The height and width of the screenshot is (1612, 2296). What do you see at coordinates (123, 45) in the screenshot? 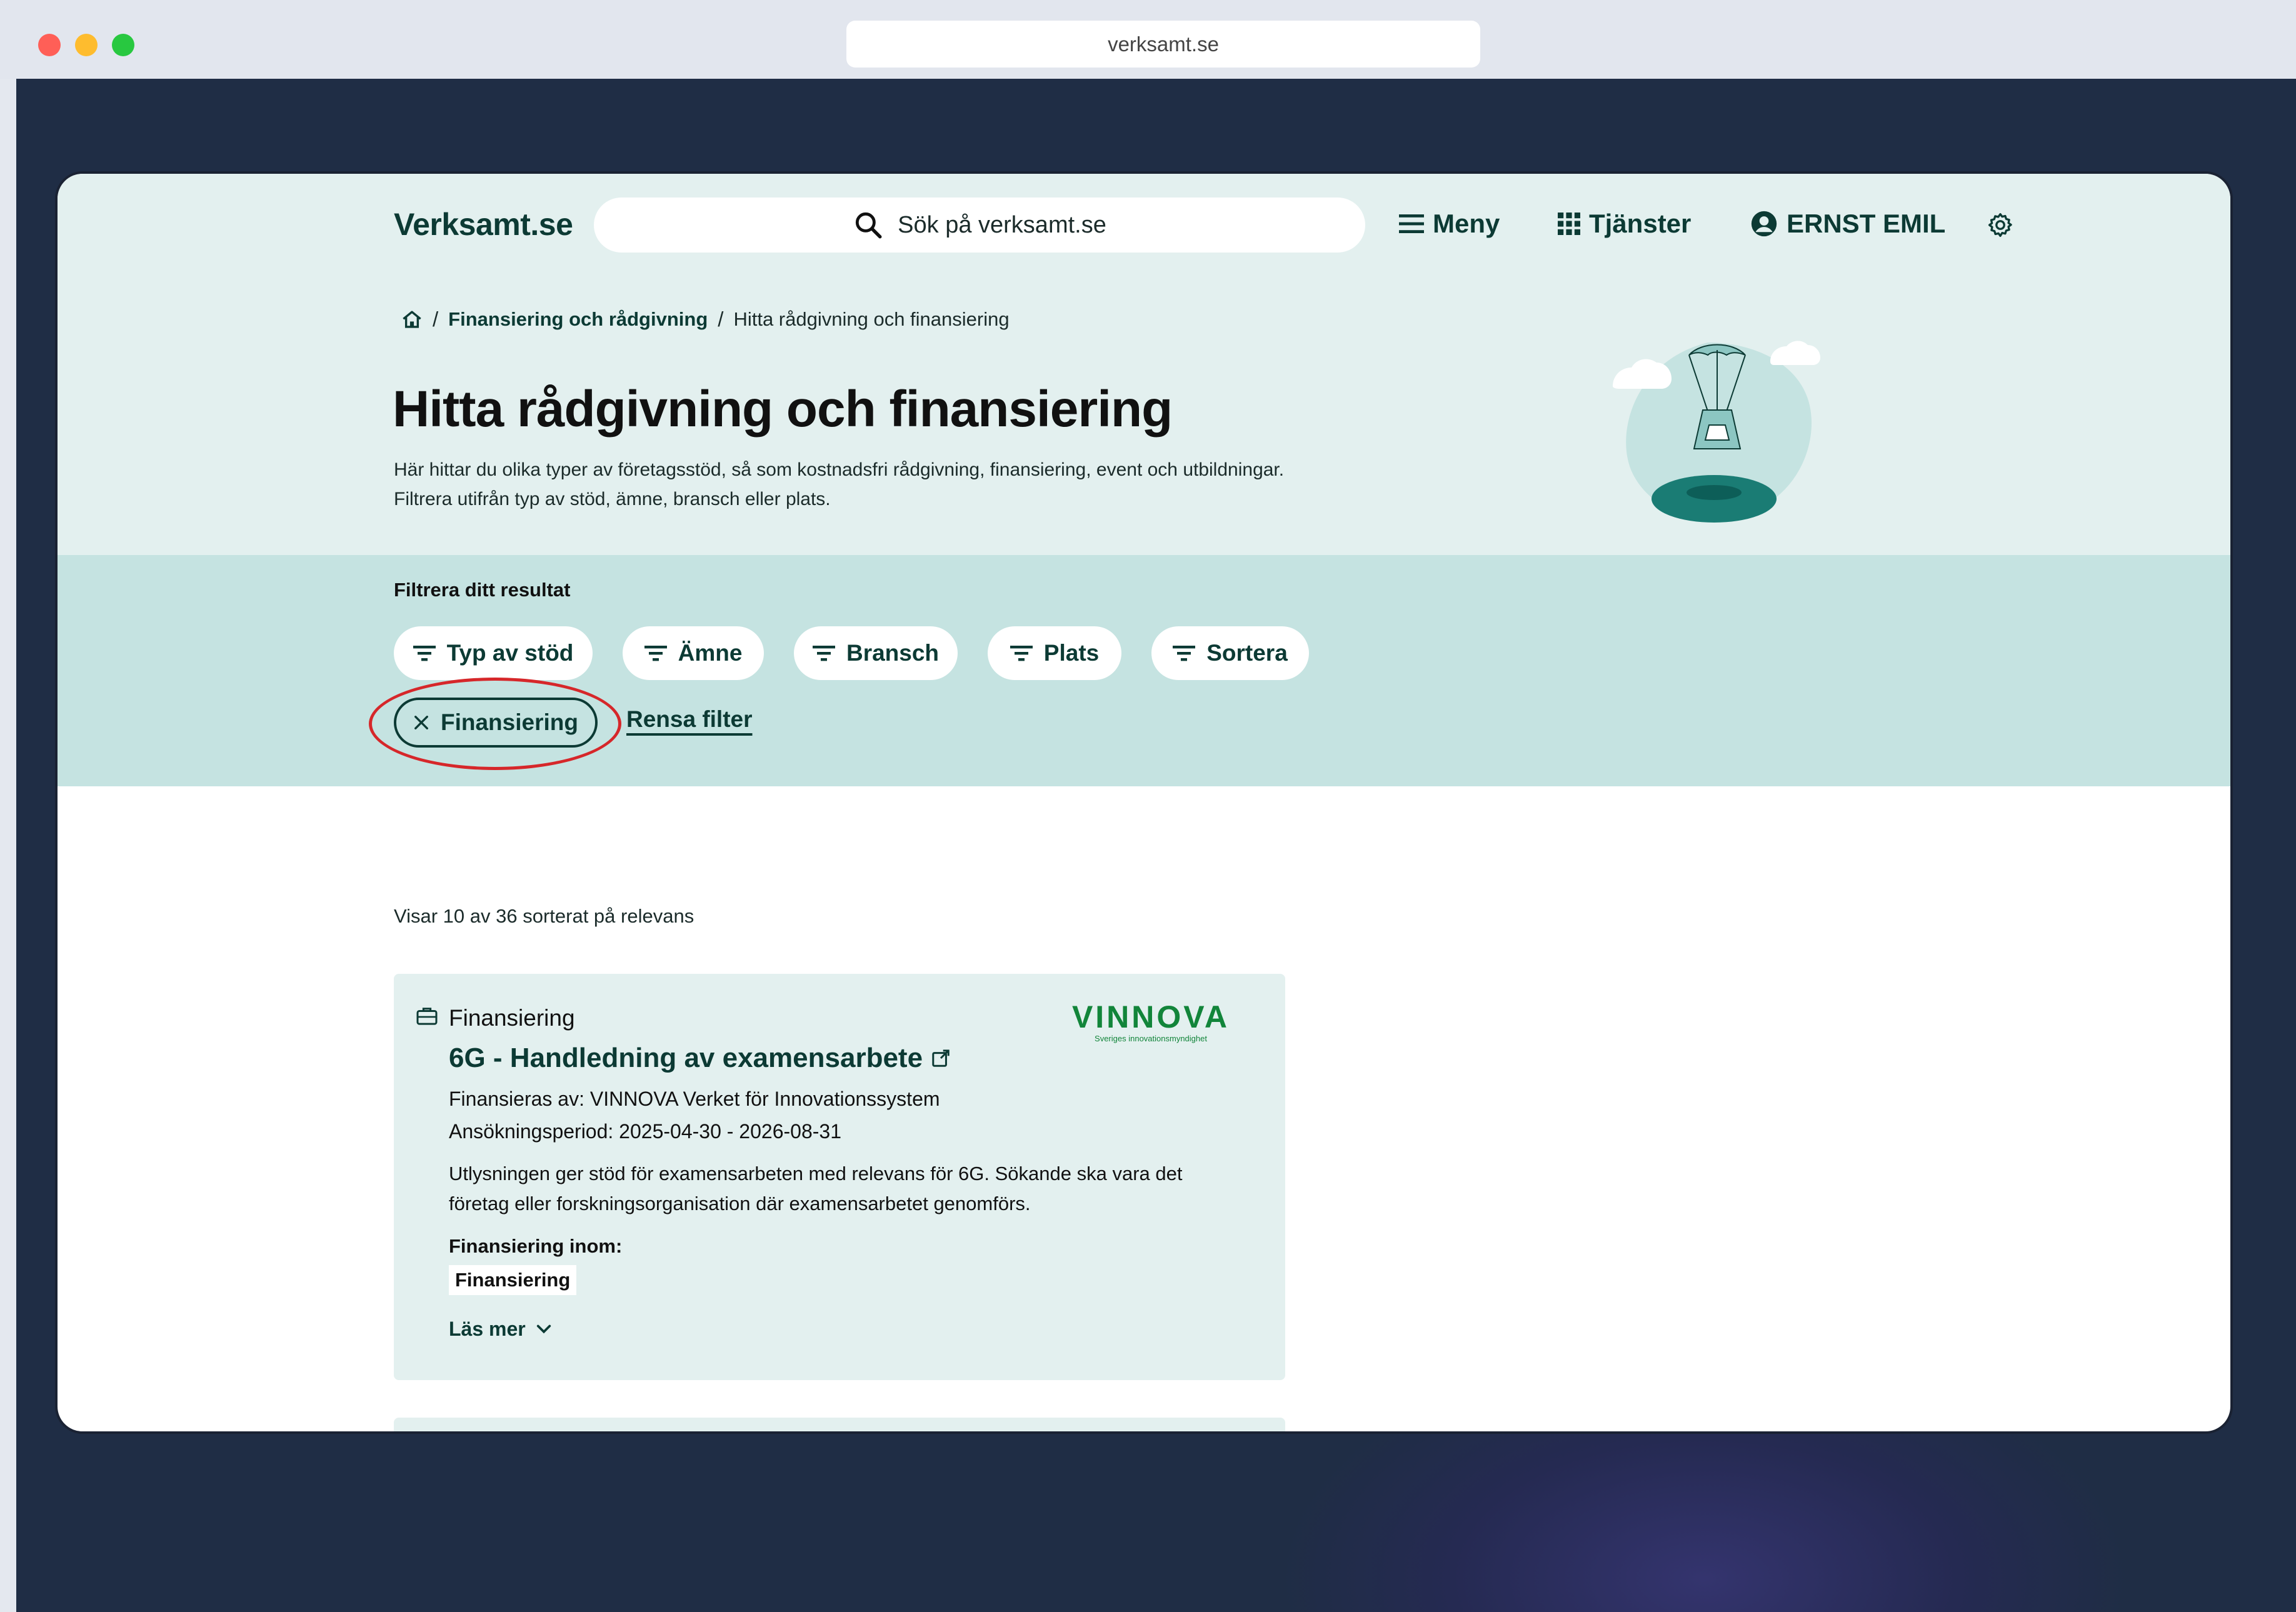
I see `maximize-window-button` at bounding box center [123, 45].